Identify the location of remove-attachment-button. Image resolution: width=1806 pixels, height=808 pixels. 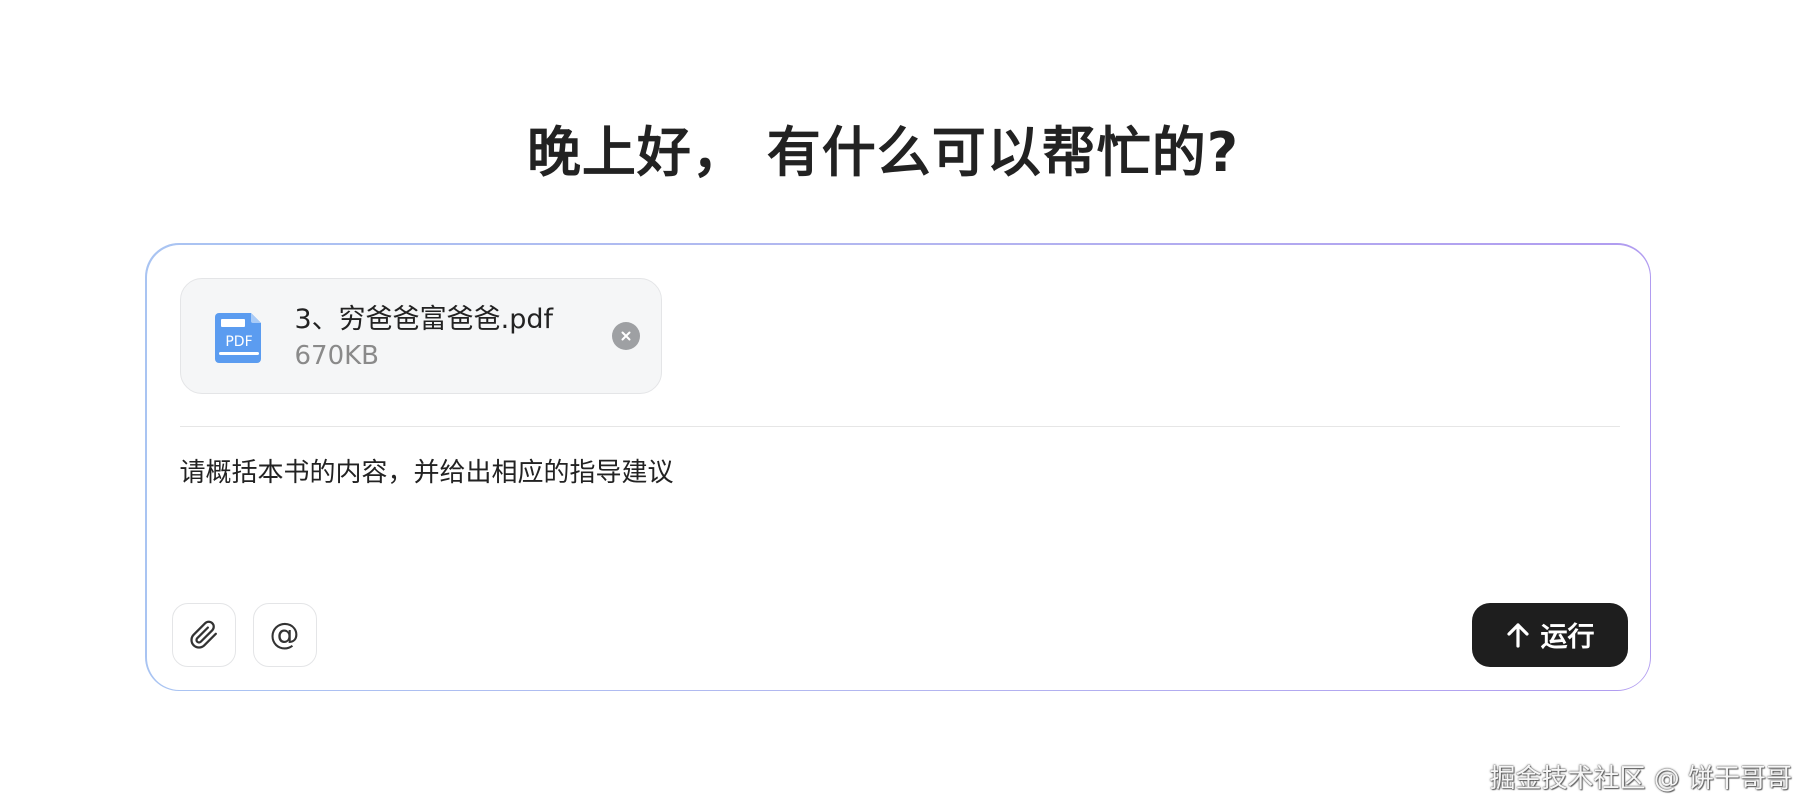
(625, 335).